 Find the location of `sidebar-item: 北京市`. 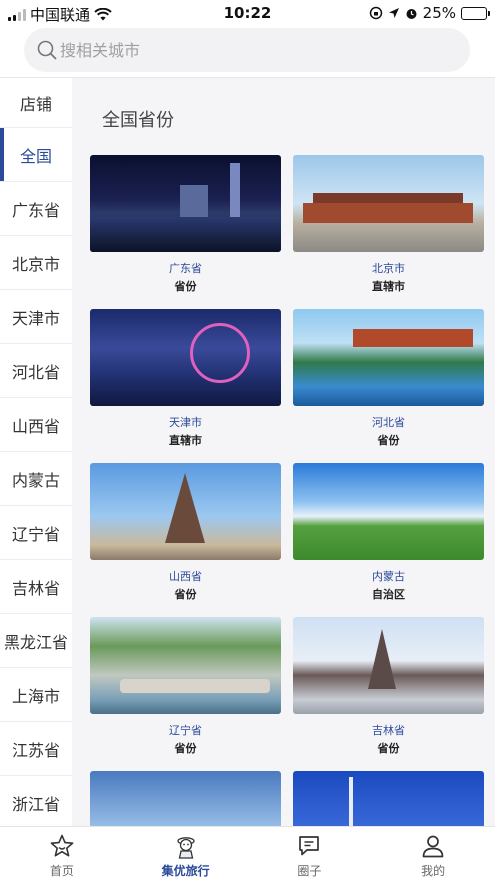

sidebar-item: 北京市 is located at coordinates (36, 263).